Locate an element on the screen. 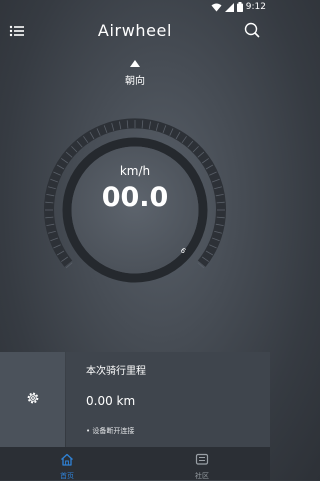  gear-icon is located at coordinates (33, 398).